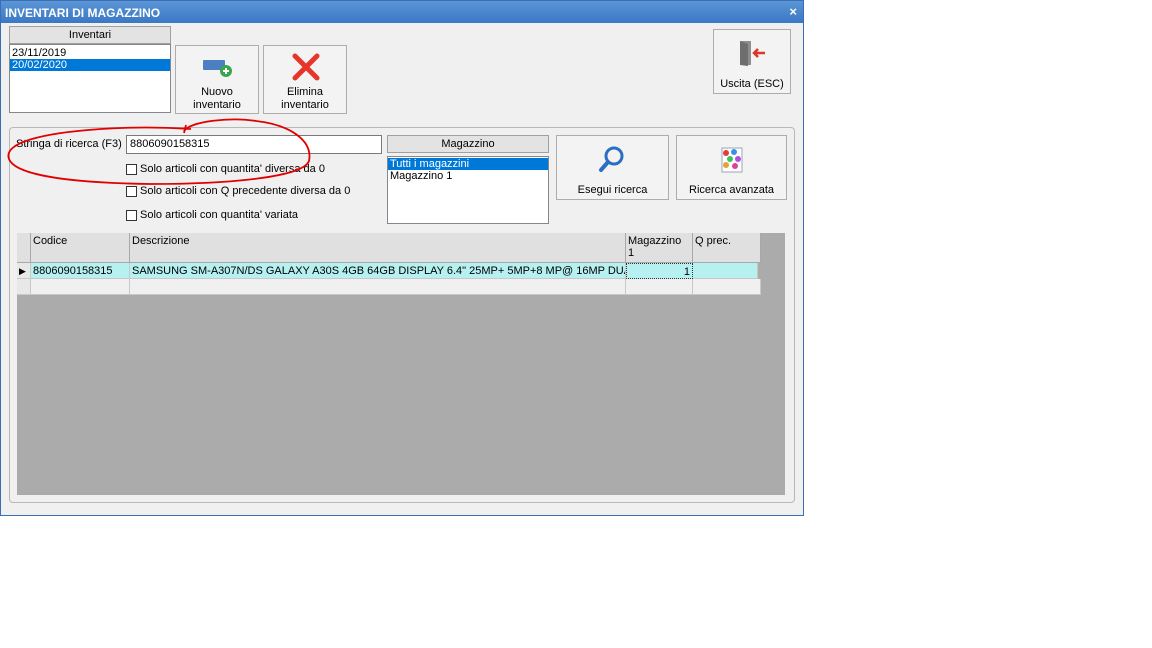 The image size is (1152, 648). What do you see at coordinates (131, 215) in the screenshot?
I see `checkbox-box` at bounding box center [131, 215].